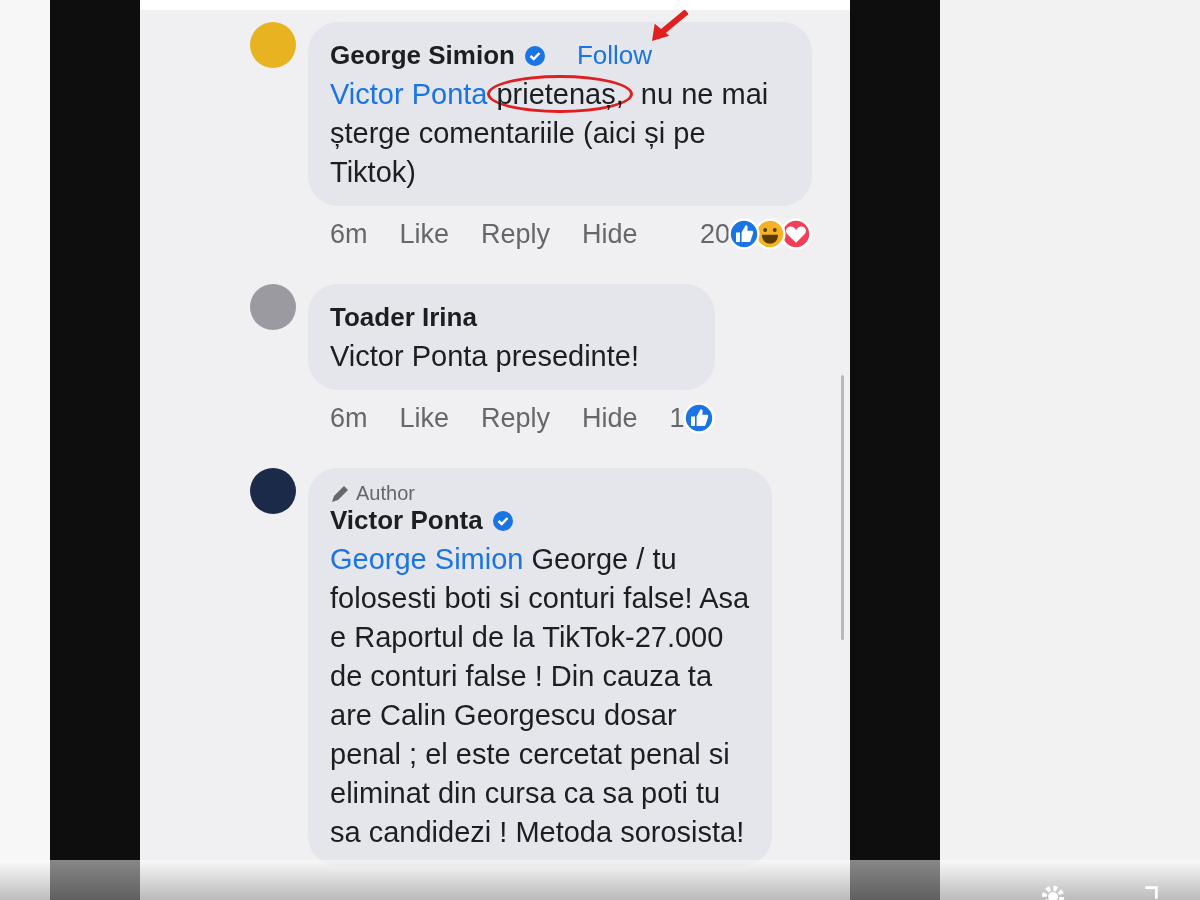  Describe the element at coordinates (677, 418) in the screenshot. I see `reaction-count: 1` at that location.